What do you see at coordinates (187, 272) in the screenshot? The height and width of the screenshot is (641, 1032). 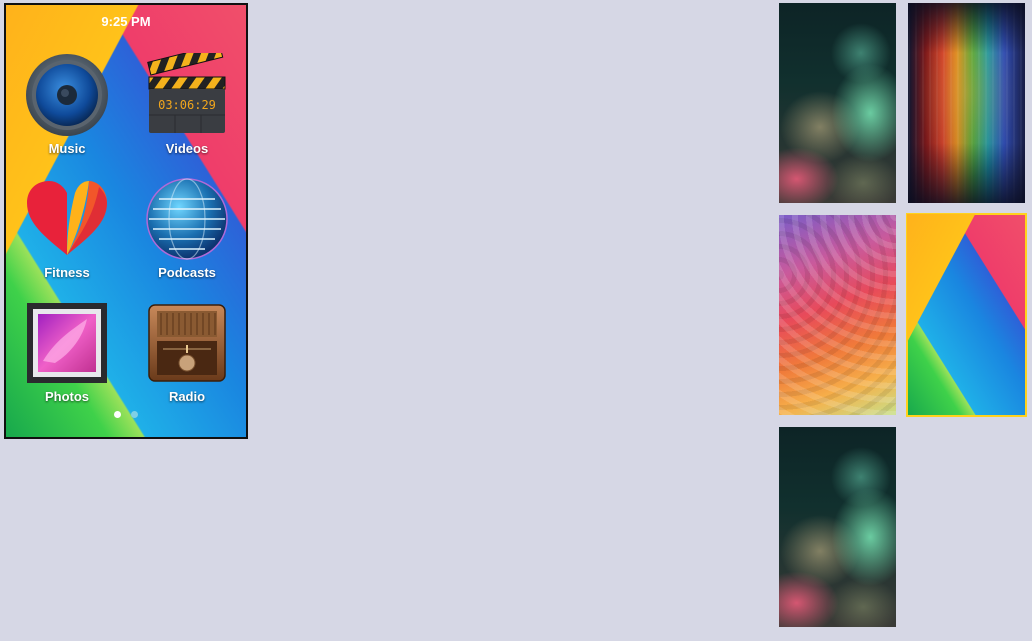 I see `app-label: Podcasts` at bounding box center [187, 272].